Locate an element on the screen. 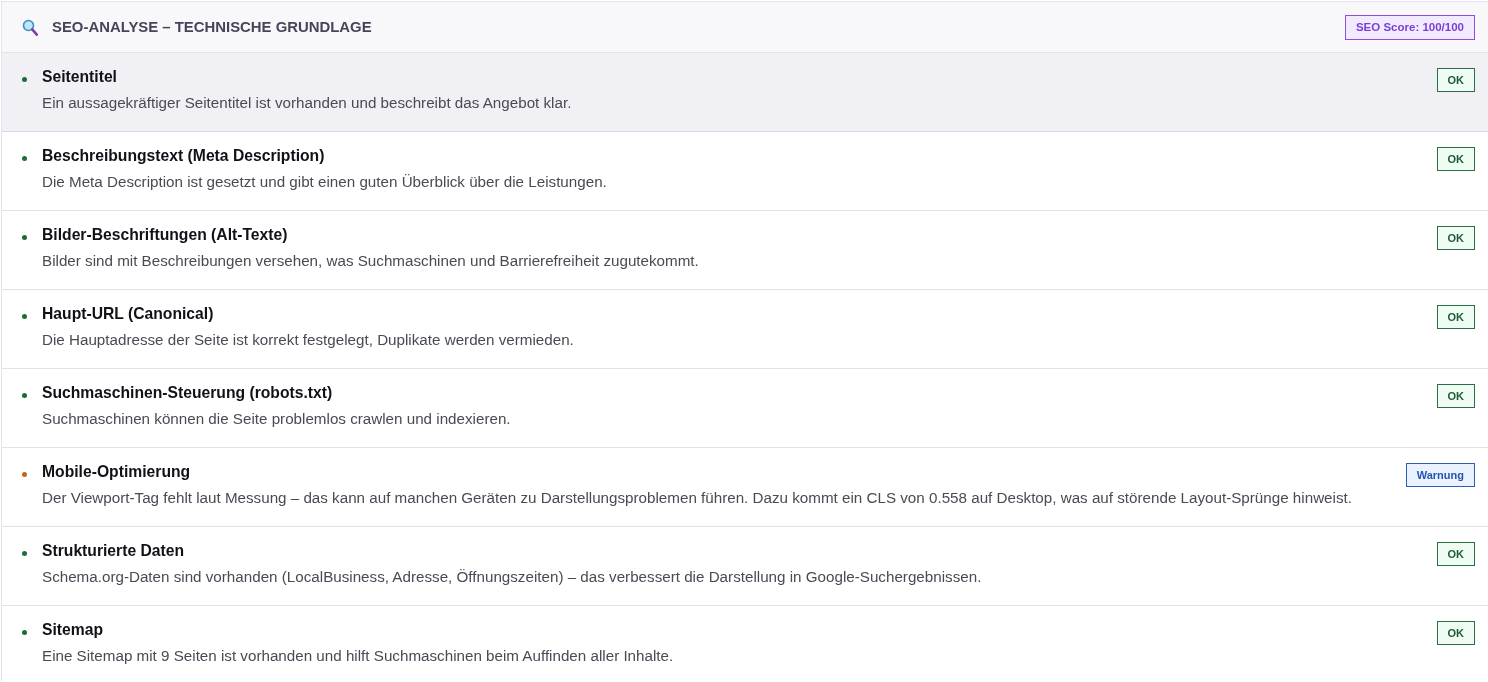 This screenshot has width=1488, height=682. search-icon is located at coordinates (30, 27).